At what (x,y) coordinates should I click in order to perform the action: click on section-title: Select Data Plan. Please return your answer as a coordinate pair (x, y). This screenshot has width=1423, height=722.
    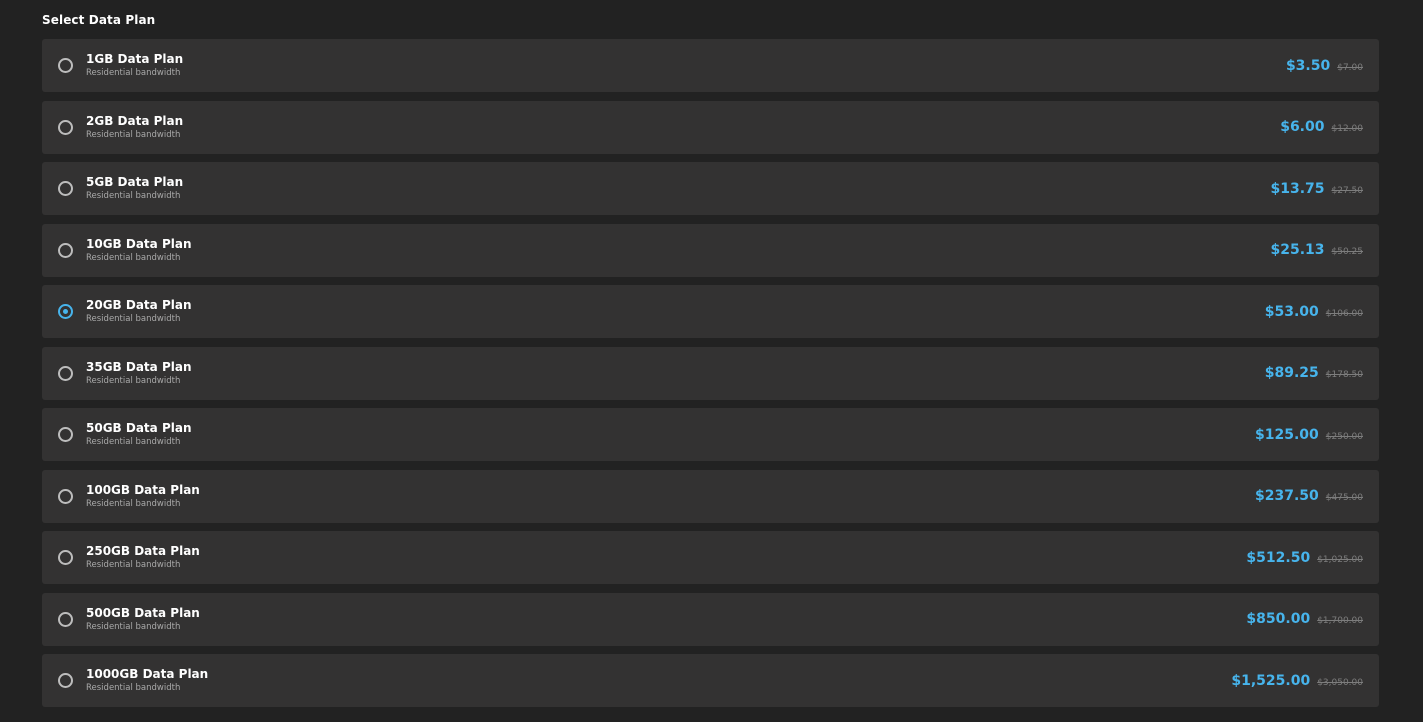
    Looking at the image, I should click on (99, 20).